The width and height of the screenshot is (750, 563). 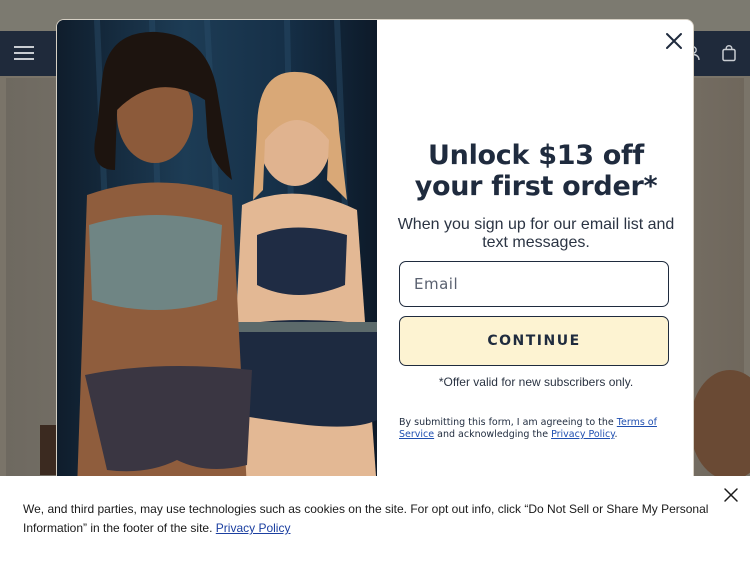 I want to click on offer-note: *Offer valid for new subscribers only., so click(x=536, y=382).